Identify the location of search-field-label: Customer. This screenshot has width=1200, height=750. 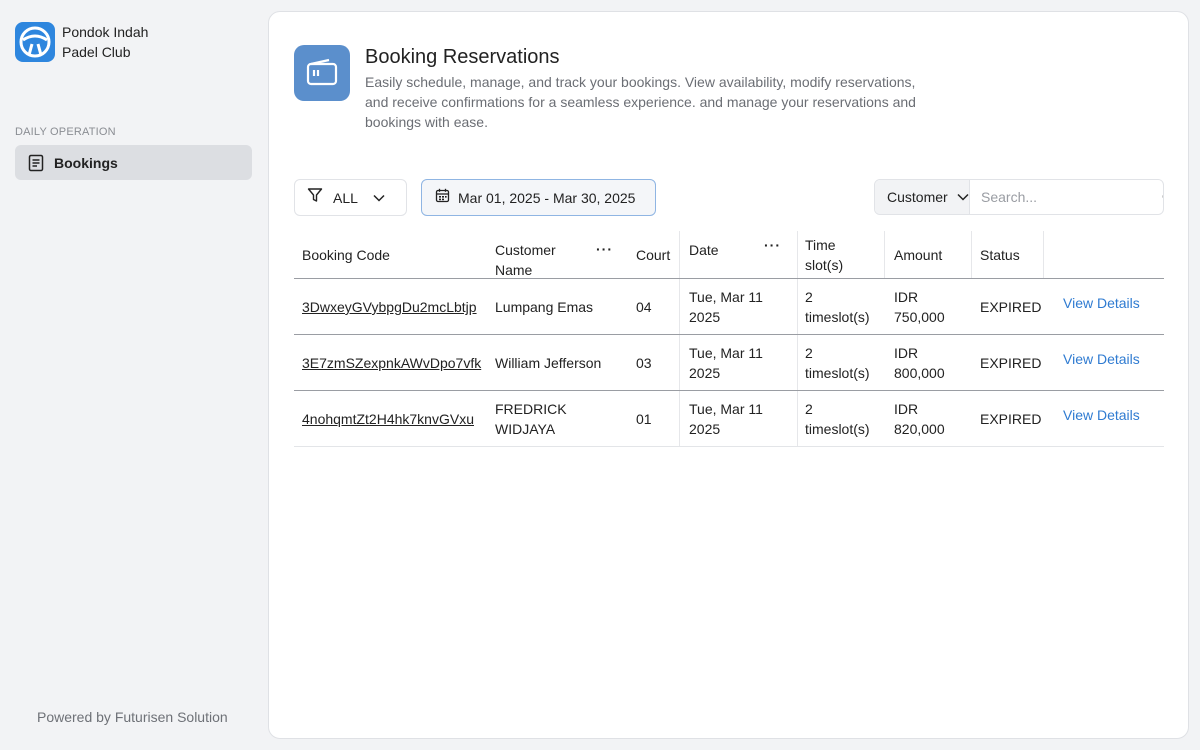
(917, 197).